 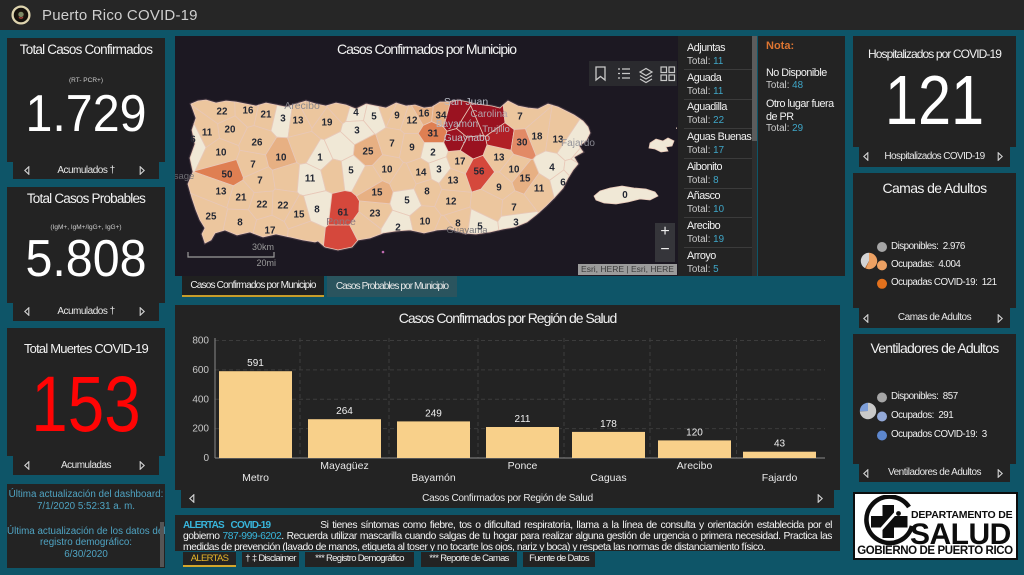 I want to click on svg-text: 30km, so click(x=263, y=247).